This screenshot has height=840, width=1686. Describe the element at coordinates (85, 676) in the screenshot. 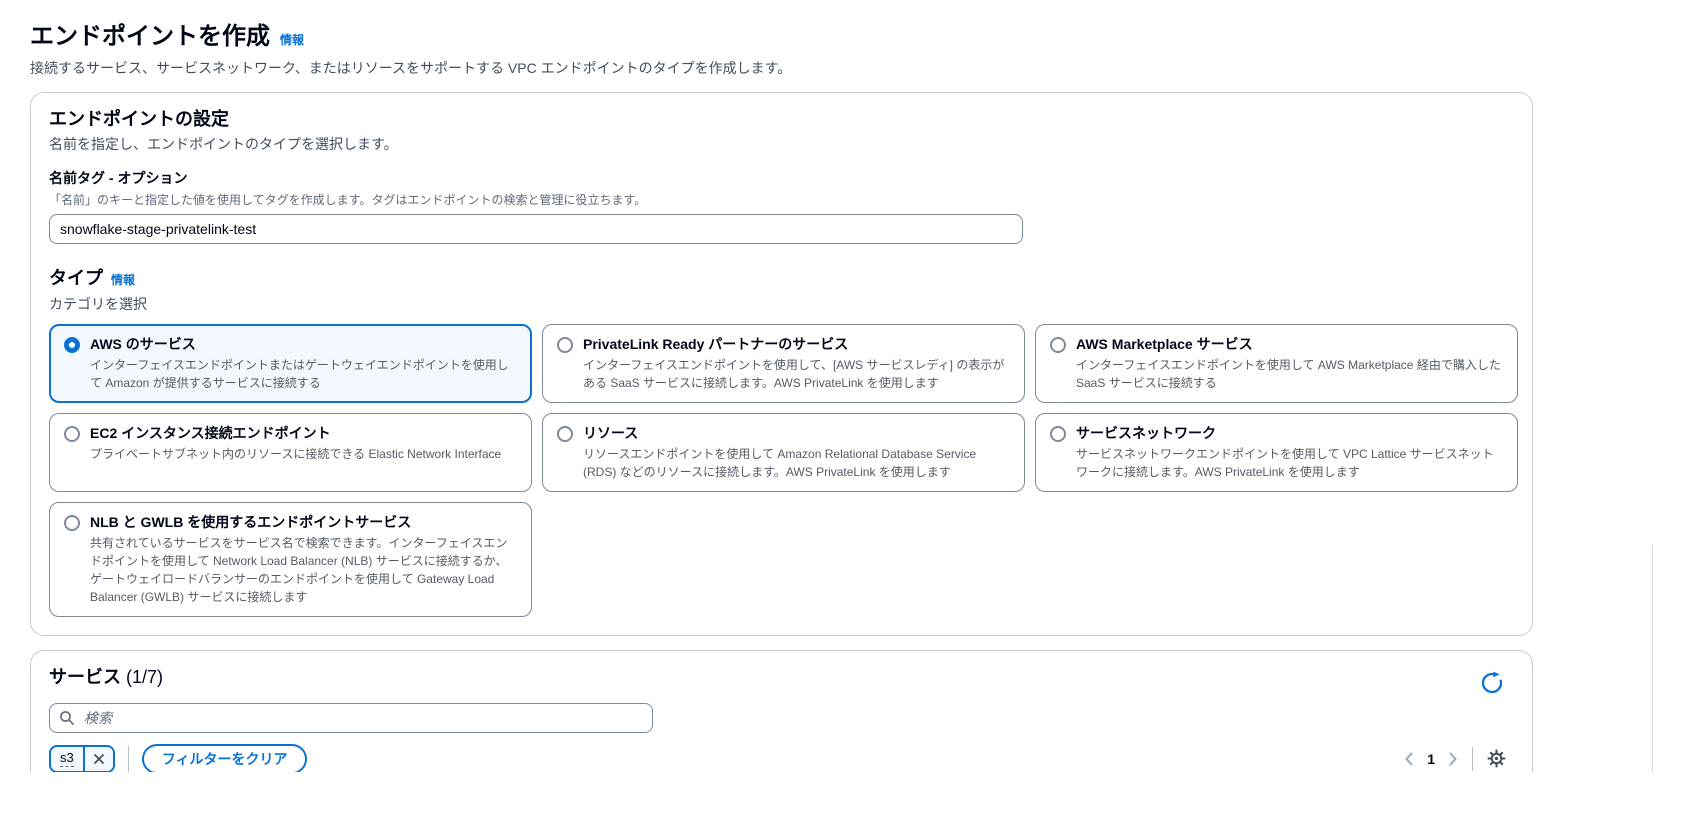

I see `services-title-text: サービス` at that location.